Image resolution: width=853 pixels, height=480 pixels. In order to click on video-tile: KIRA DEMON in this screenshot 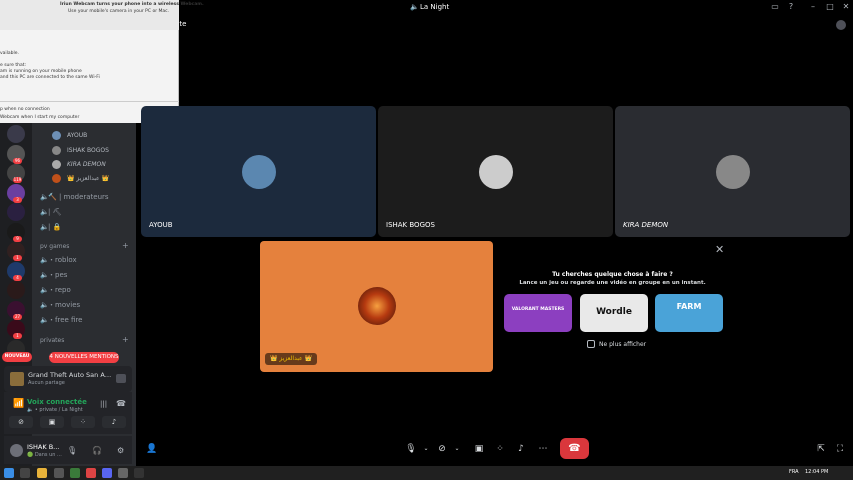, I will do `click(732, 171)`.